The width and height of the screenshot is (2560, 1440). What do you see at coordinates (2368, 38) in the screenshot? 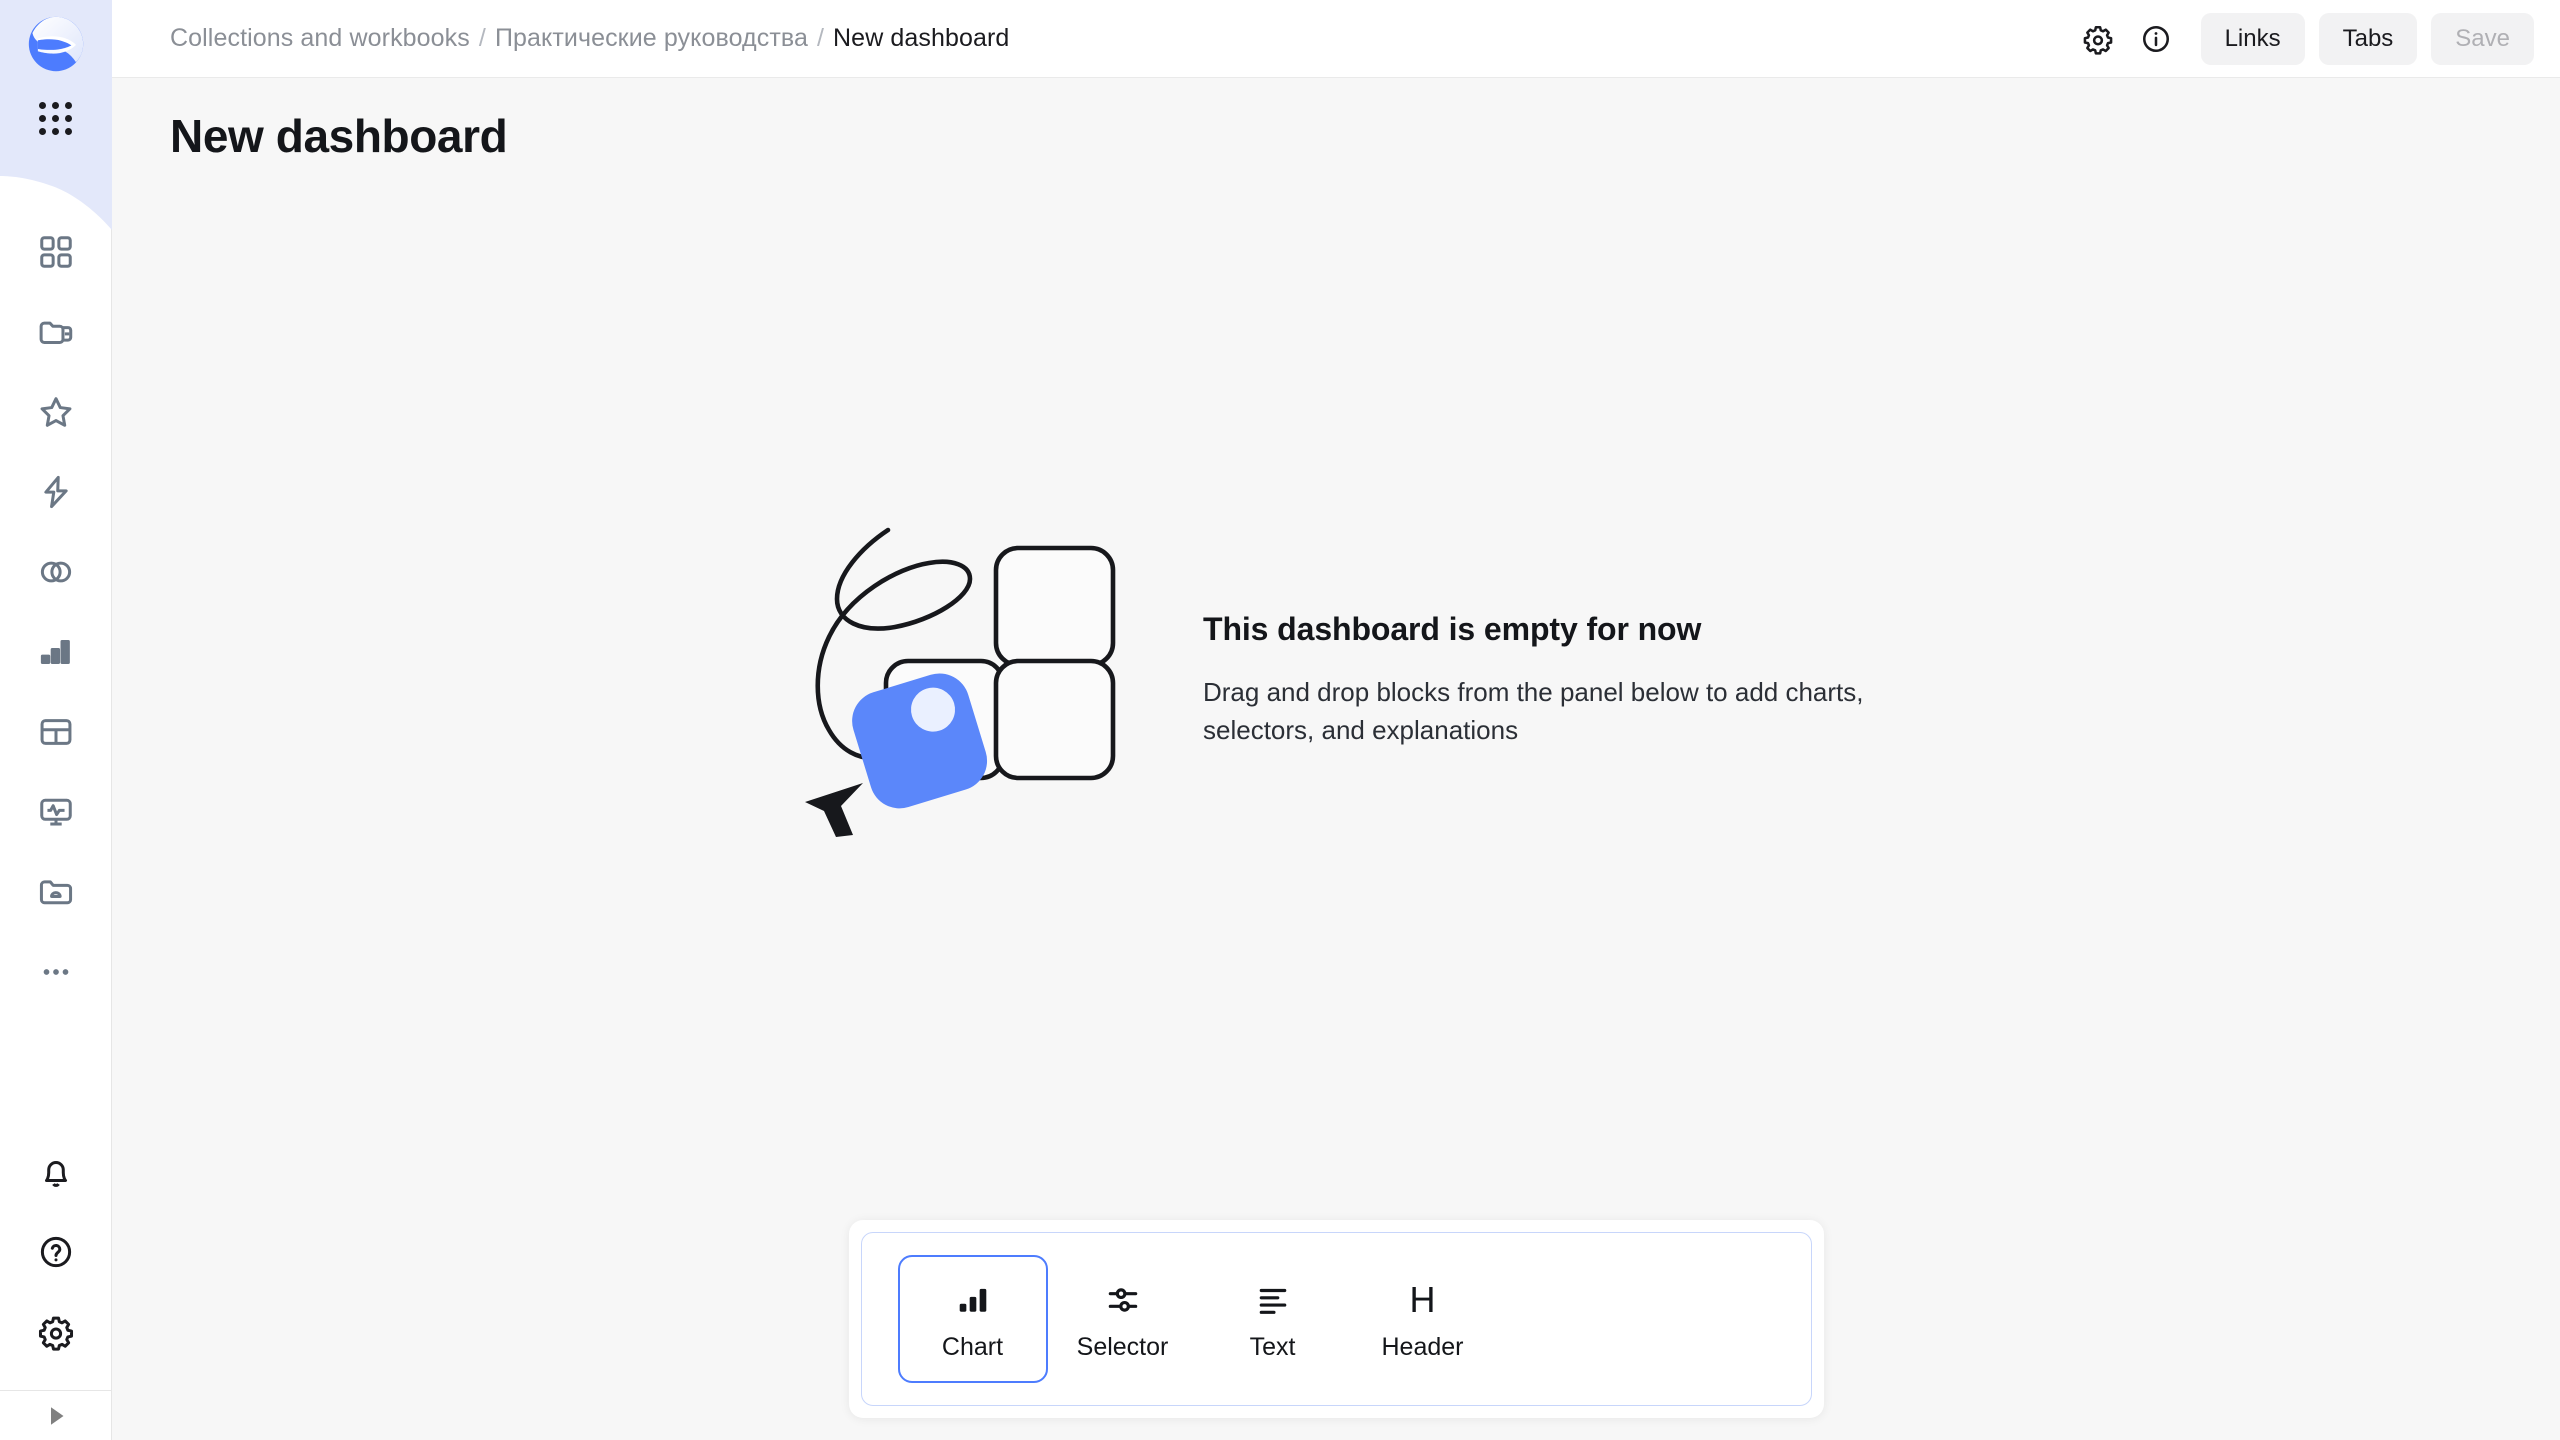
I see `tabs-button: Tabs` at bounding box center [2368, 38].